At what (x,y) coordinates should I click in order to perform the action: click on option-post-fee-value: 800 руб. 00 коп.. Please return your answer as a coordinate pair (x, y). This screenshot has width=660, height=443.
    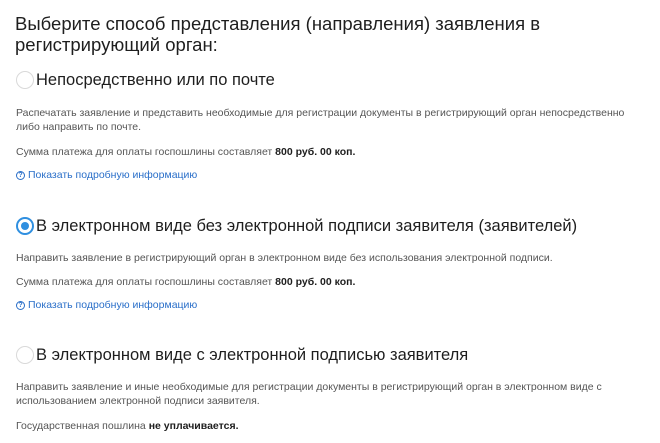
    Looking at the image, I should click on (315, 152).